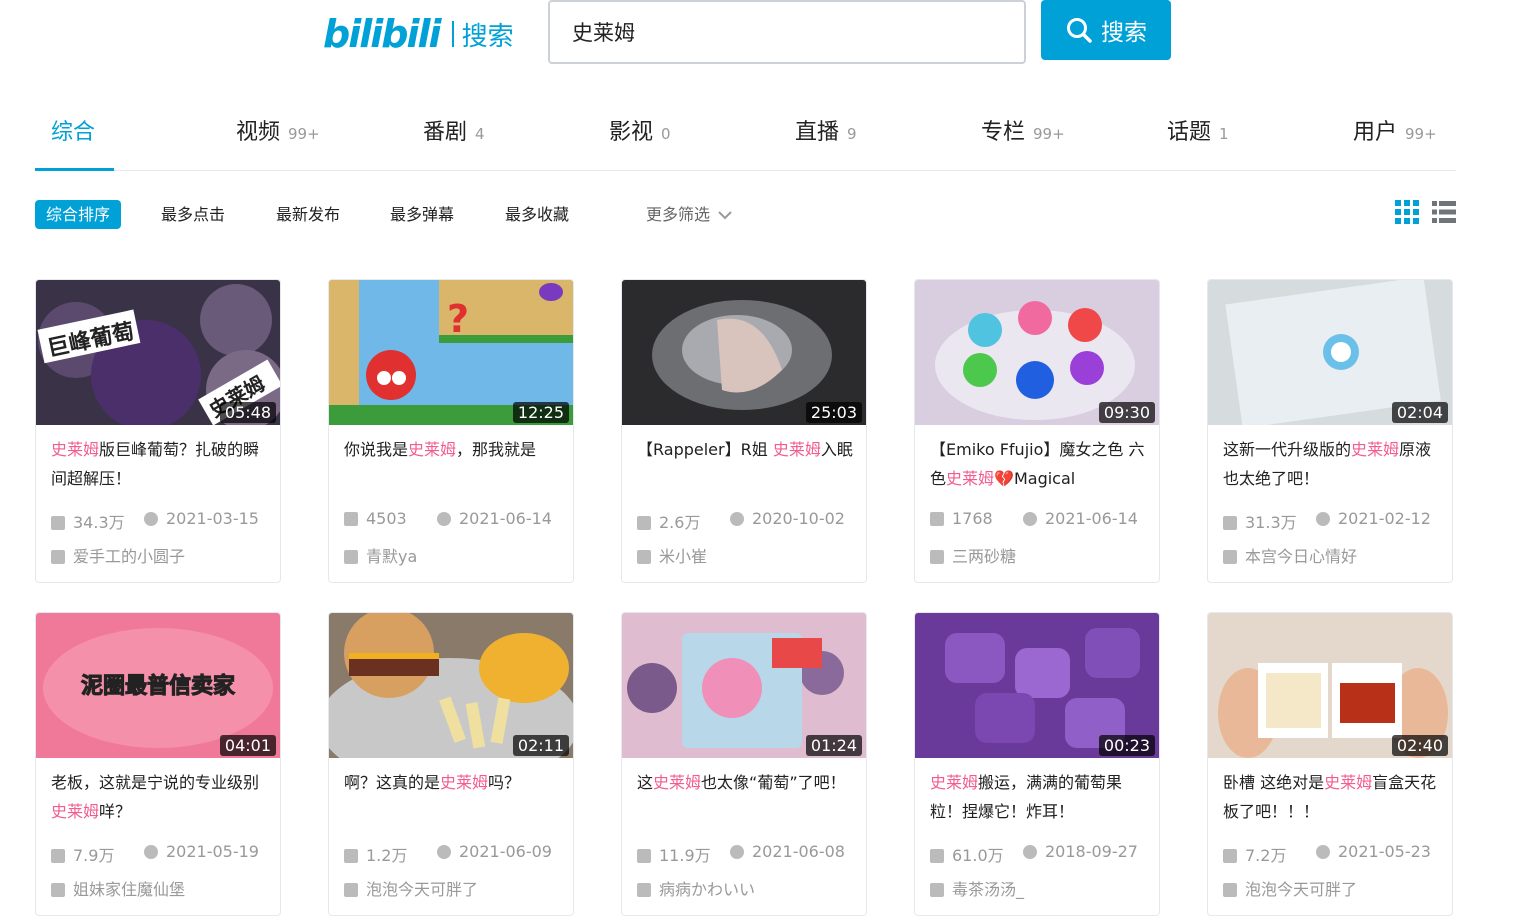 The image size is (1535, 916). I want to click on grid-view-icon, so click(1407, 212).